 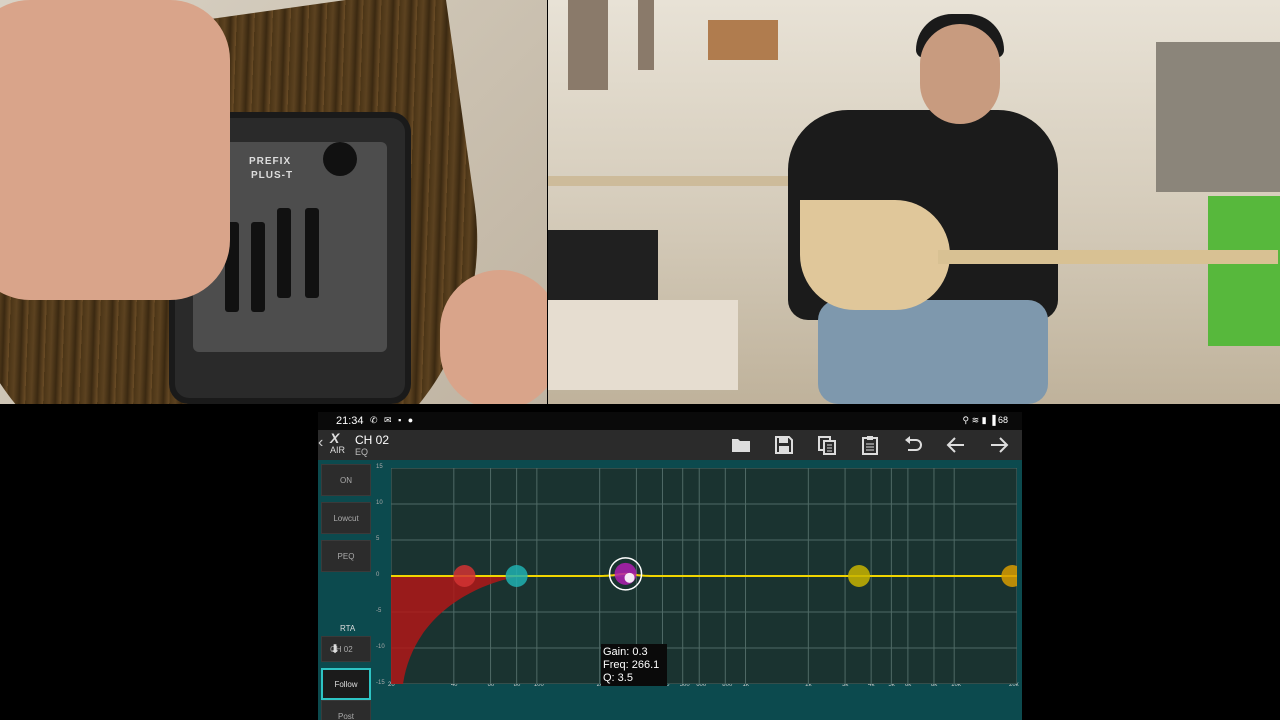 What do you see at coordinates (625, 652) in the screenshot?
I see `tooltip-gain: Gain: 0.3` at bounding box center [625, 652].